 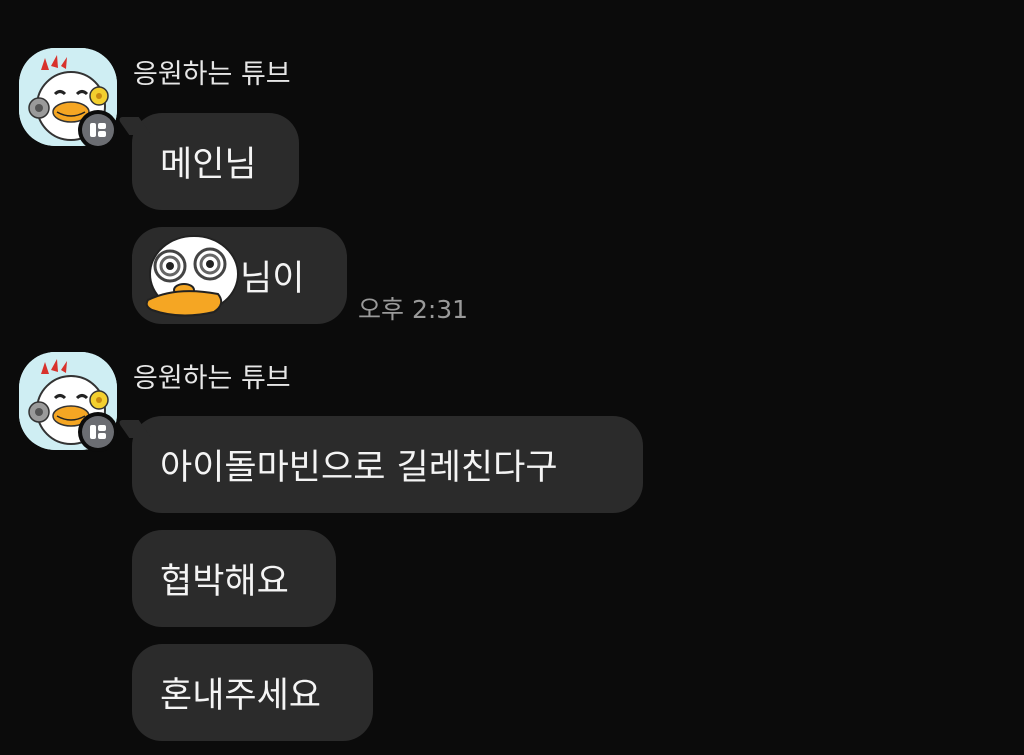 What do you see at coordinates (272, 279) in the screenshot?
I see `message-text: 님이` at bounding box center [272, 279].